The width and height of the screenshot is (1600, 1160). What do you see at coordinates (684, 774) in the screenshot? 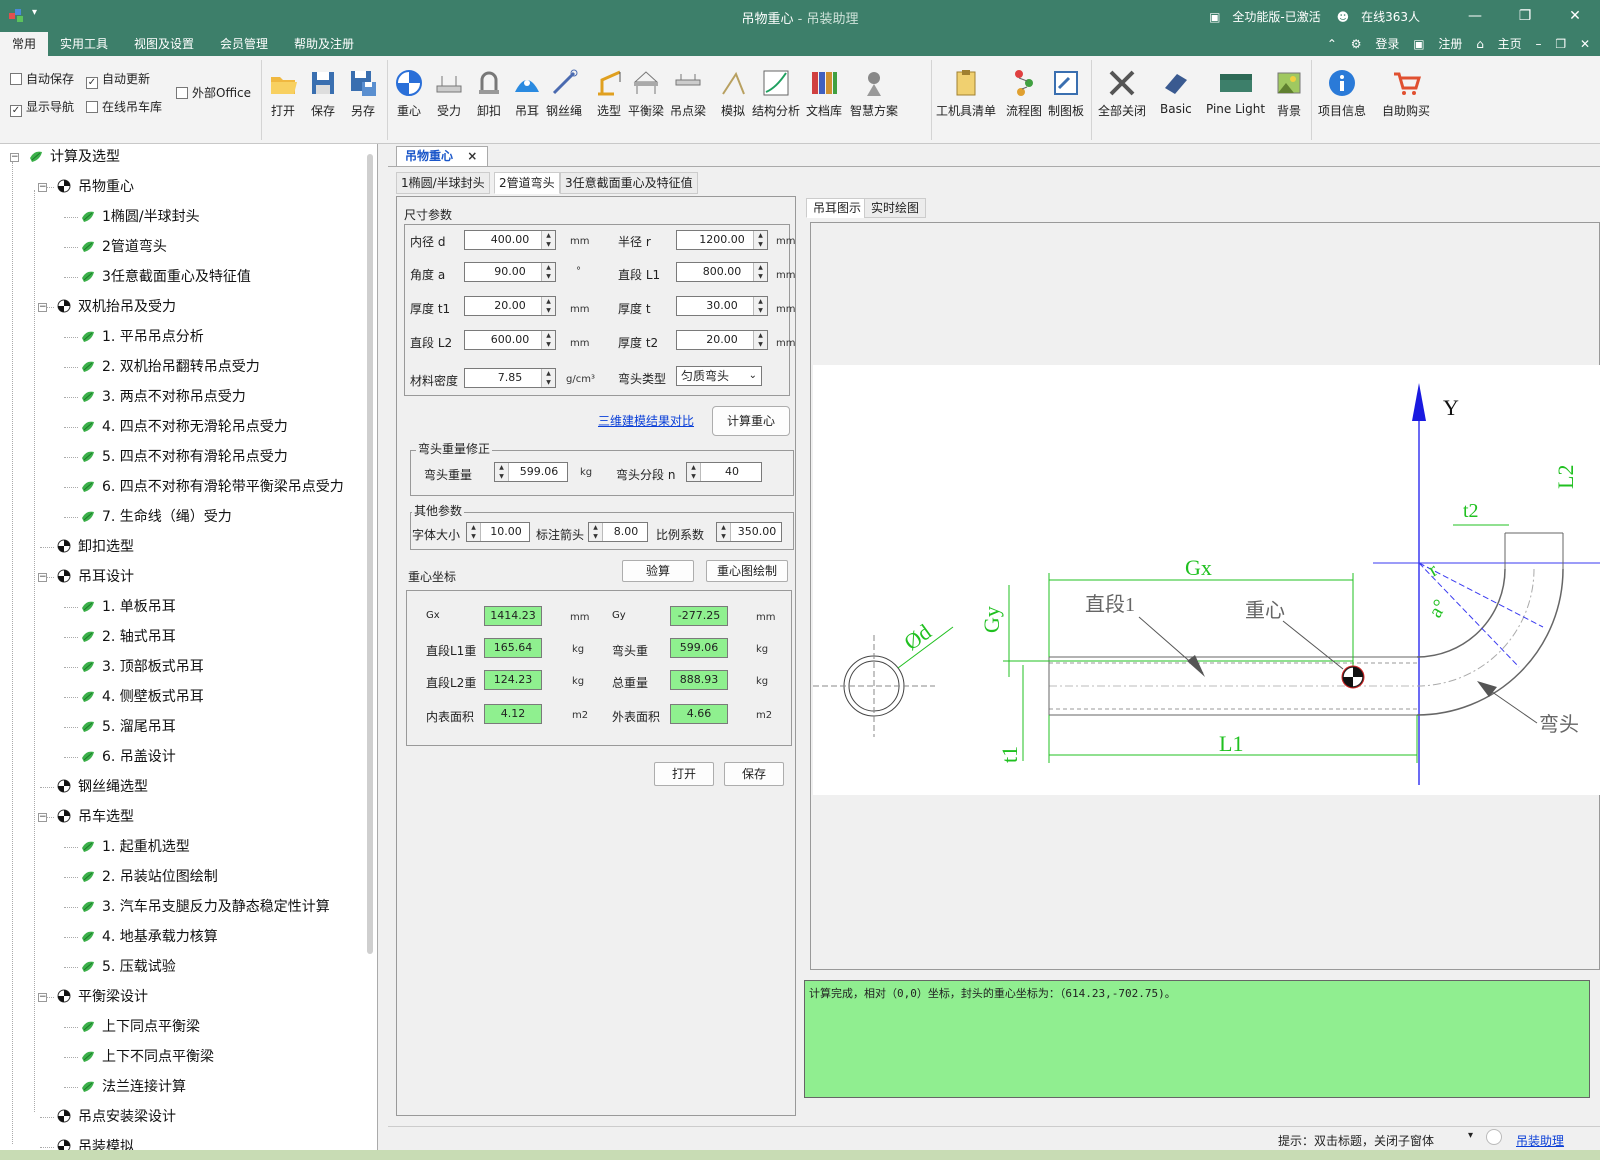
I see `form-open-button: 打开` at bounding box center [684, 774].